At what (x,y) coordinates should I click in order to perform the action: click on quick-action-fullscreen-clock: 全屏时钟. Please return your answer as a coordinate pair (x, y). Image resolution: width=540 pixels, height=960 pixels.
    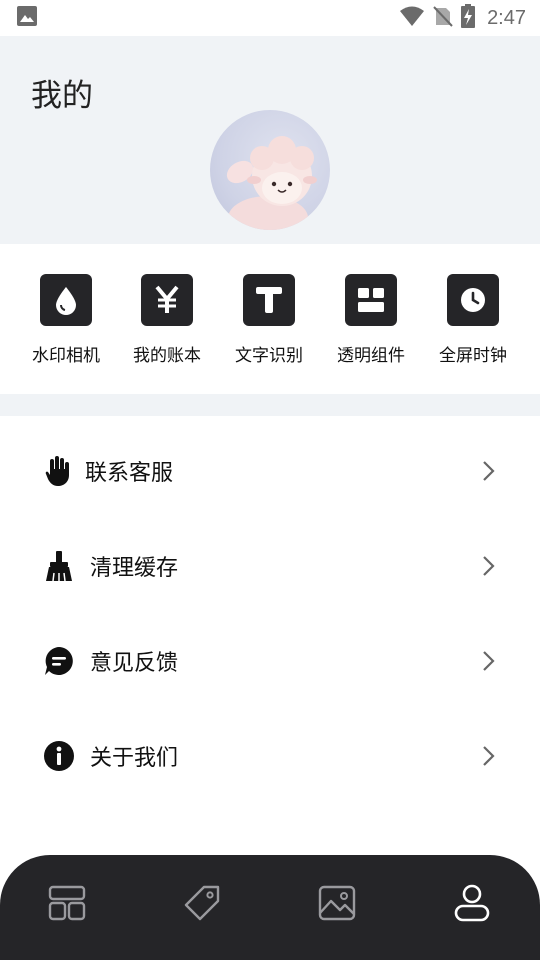
    Looking at the image, I should click on (473, 324).